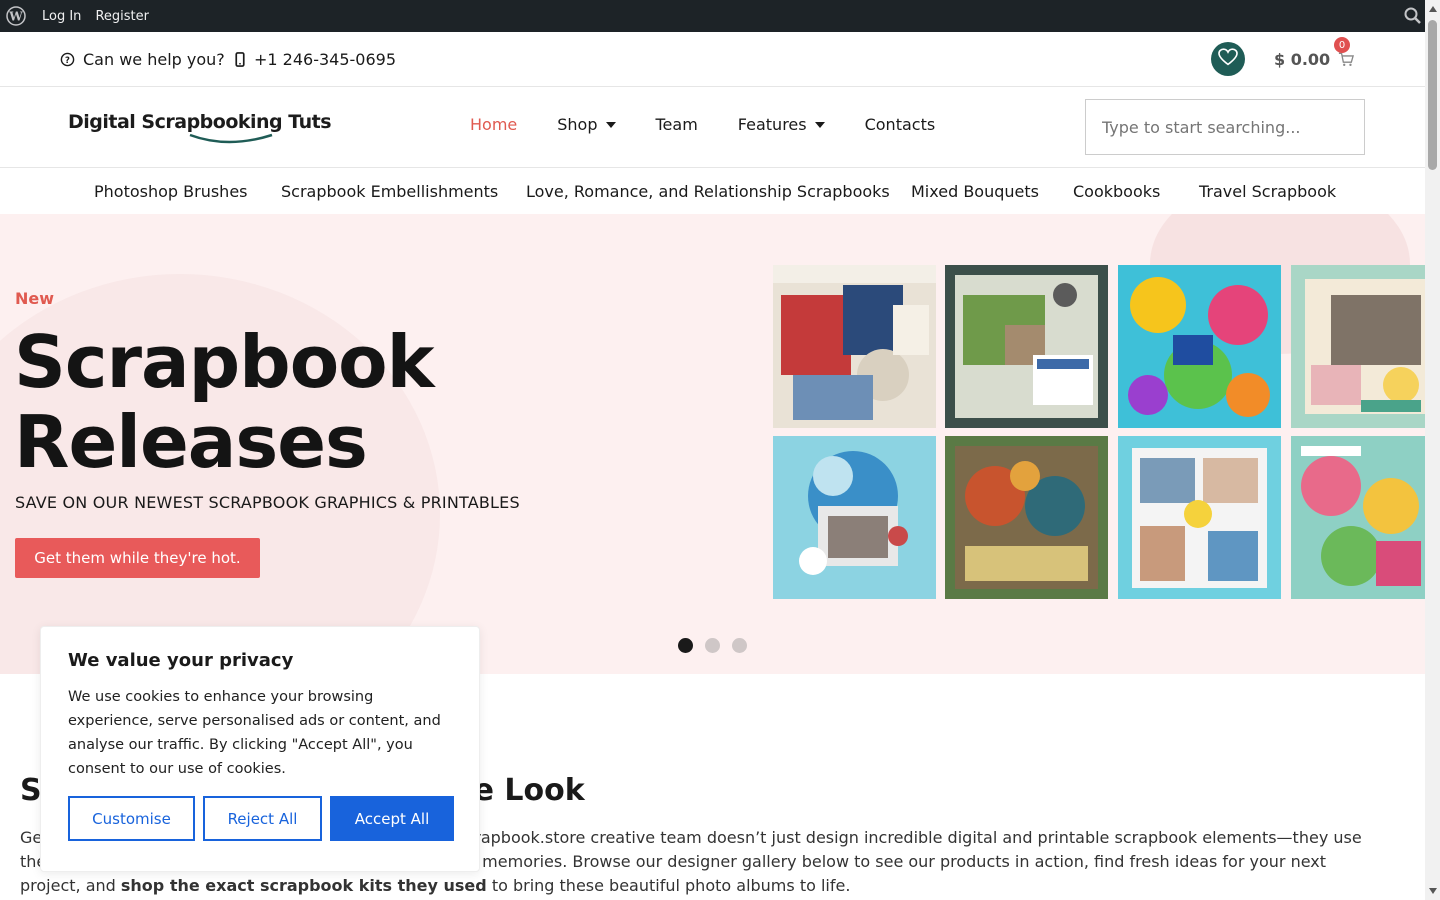 The height and width of the screenshot is (900, 1440). Describe the element at coordinates (1413, 18) in the screenshot. I see `search-icon` at that location.